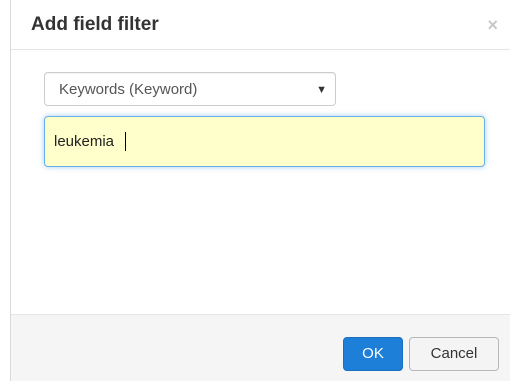 The width and height of the screenshot is (510, 381). What do you see at coordinates (128, 89) in the screenshot?
I see `field-select-value: Keywords (Keyword)` at bounding box center [128, 89].